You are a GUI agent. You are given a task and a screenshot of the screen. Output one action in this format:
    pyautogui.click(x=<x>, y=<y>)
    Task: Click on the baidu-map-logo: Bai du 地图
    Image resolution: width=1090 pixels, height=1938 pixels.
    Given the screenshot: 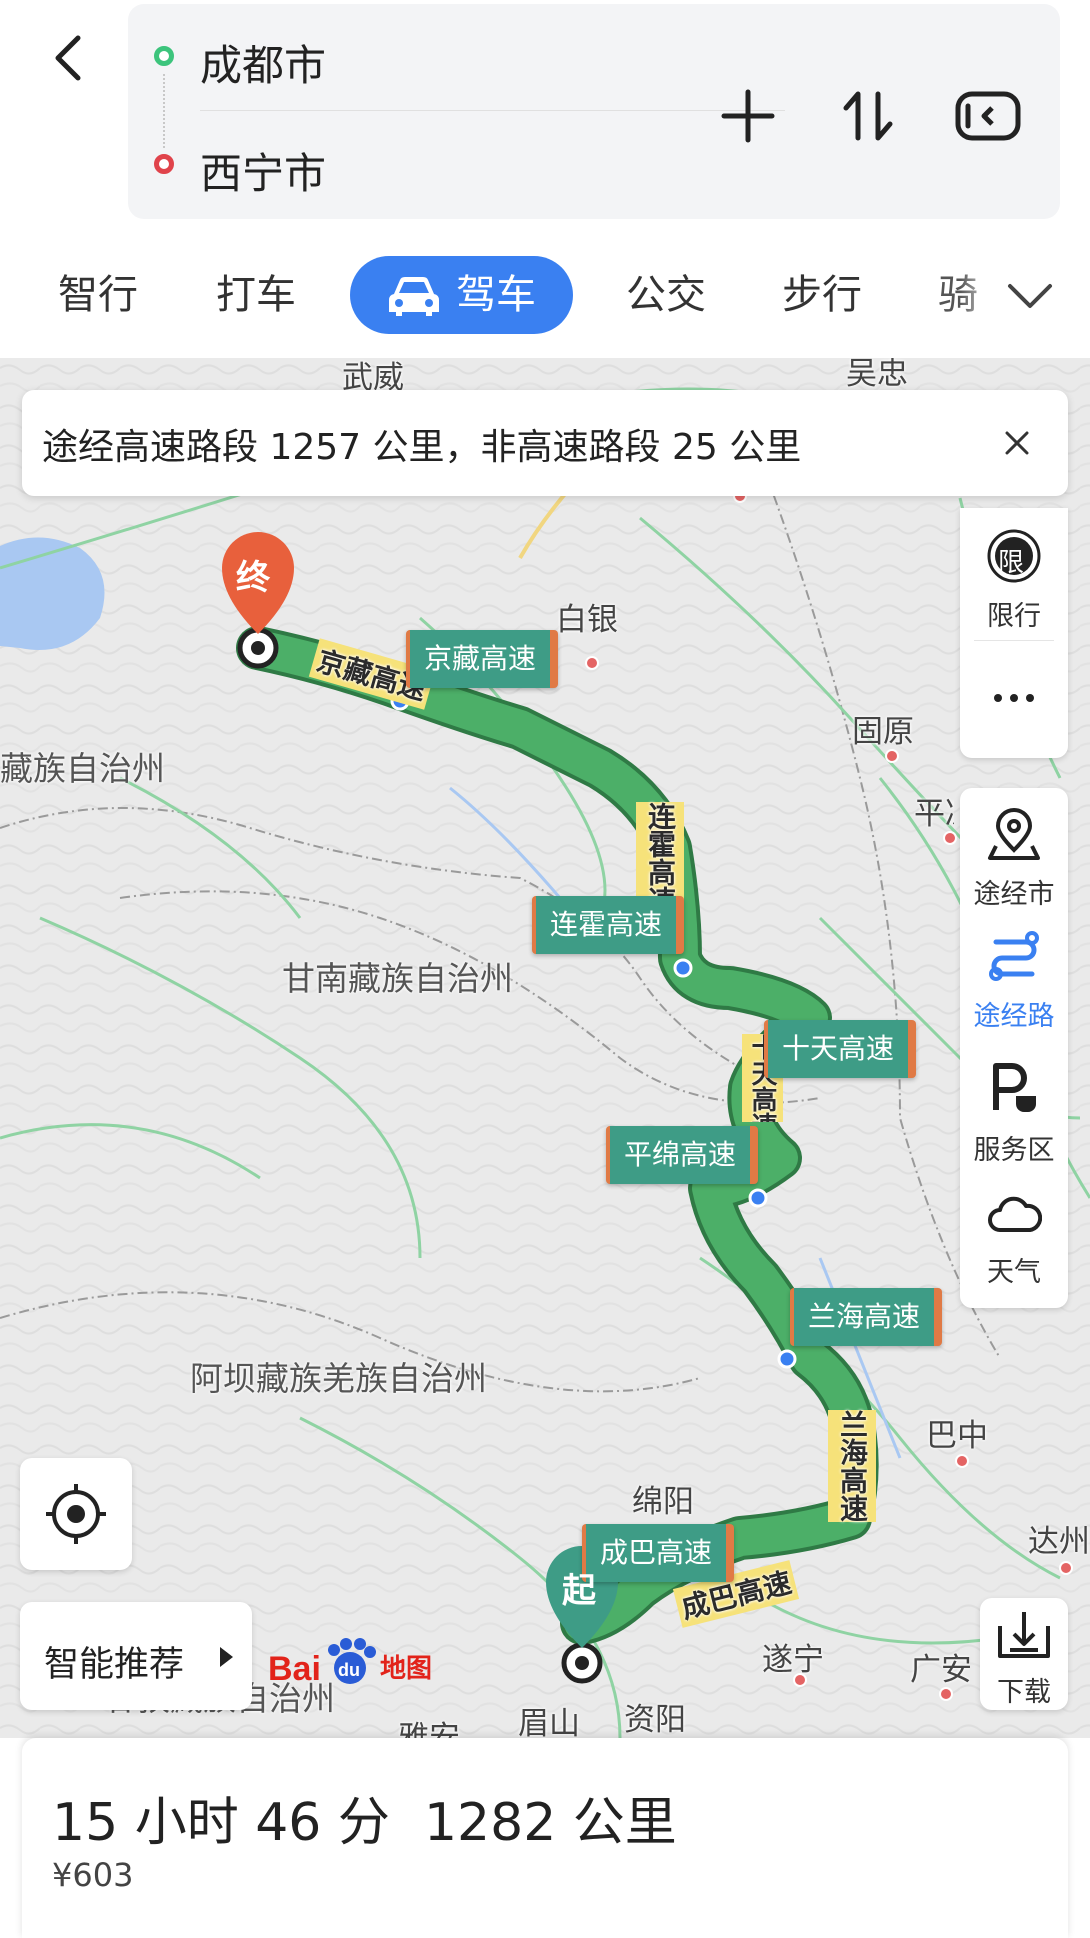 What is the action you would take?
    pyautogui.click(x=358, y=1666)
    